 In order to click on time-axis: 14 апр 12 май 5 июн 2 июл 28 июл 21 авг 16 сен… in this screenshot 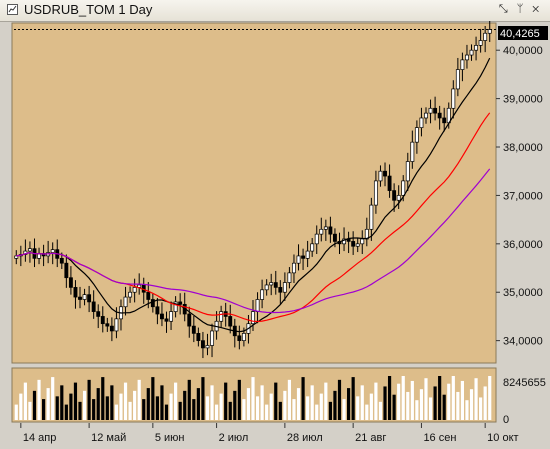, I will do `click(269, 433)`.